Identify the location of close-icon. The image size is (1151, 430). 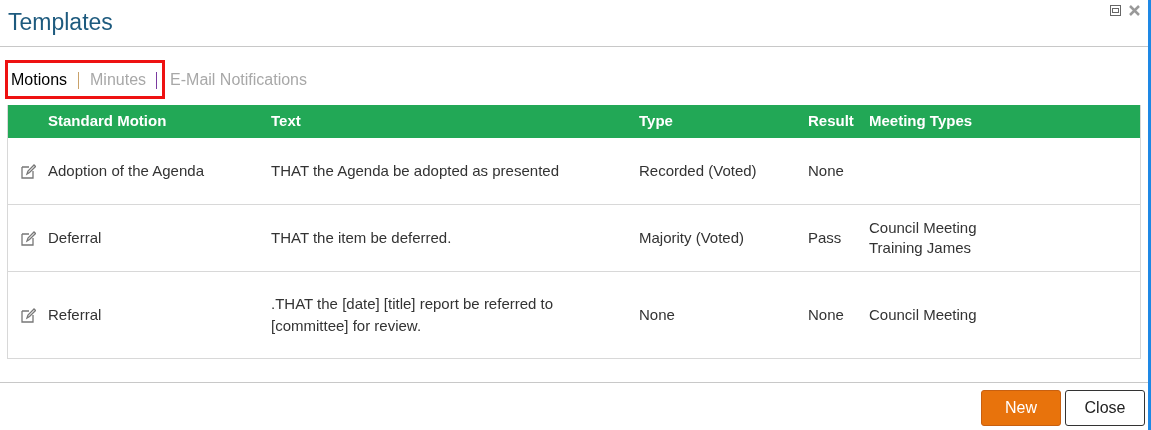
(1134, 10).